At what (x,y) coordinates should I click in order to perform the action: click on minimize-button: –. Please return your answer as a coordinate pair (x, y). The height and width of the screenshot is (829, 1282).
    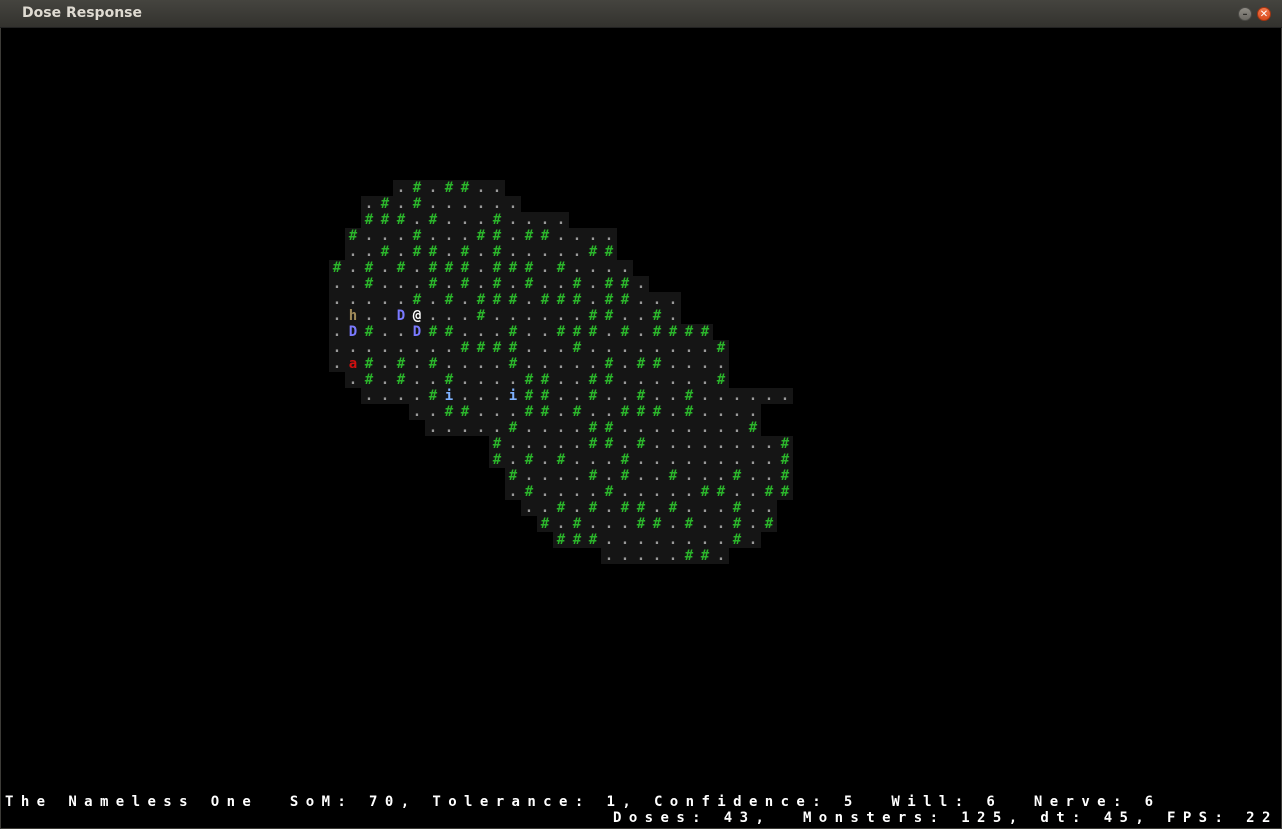
    Looking at the image, I should click on (1245, 14).